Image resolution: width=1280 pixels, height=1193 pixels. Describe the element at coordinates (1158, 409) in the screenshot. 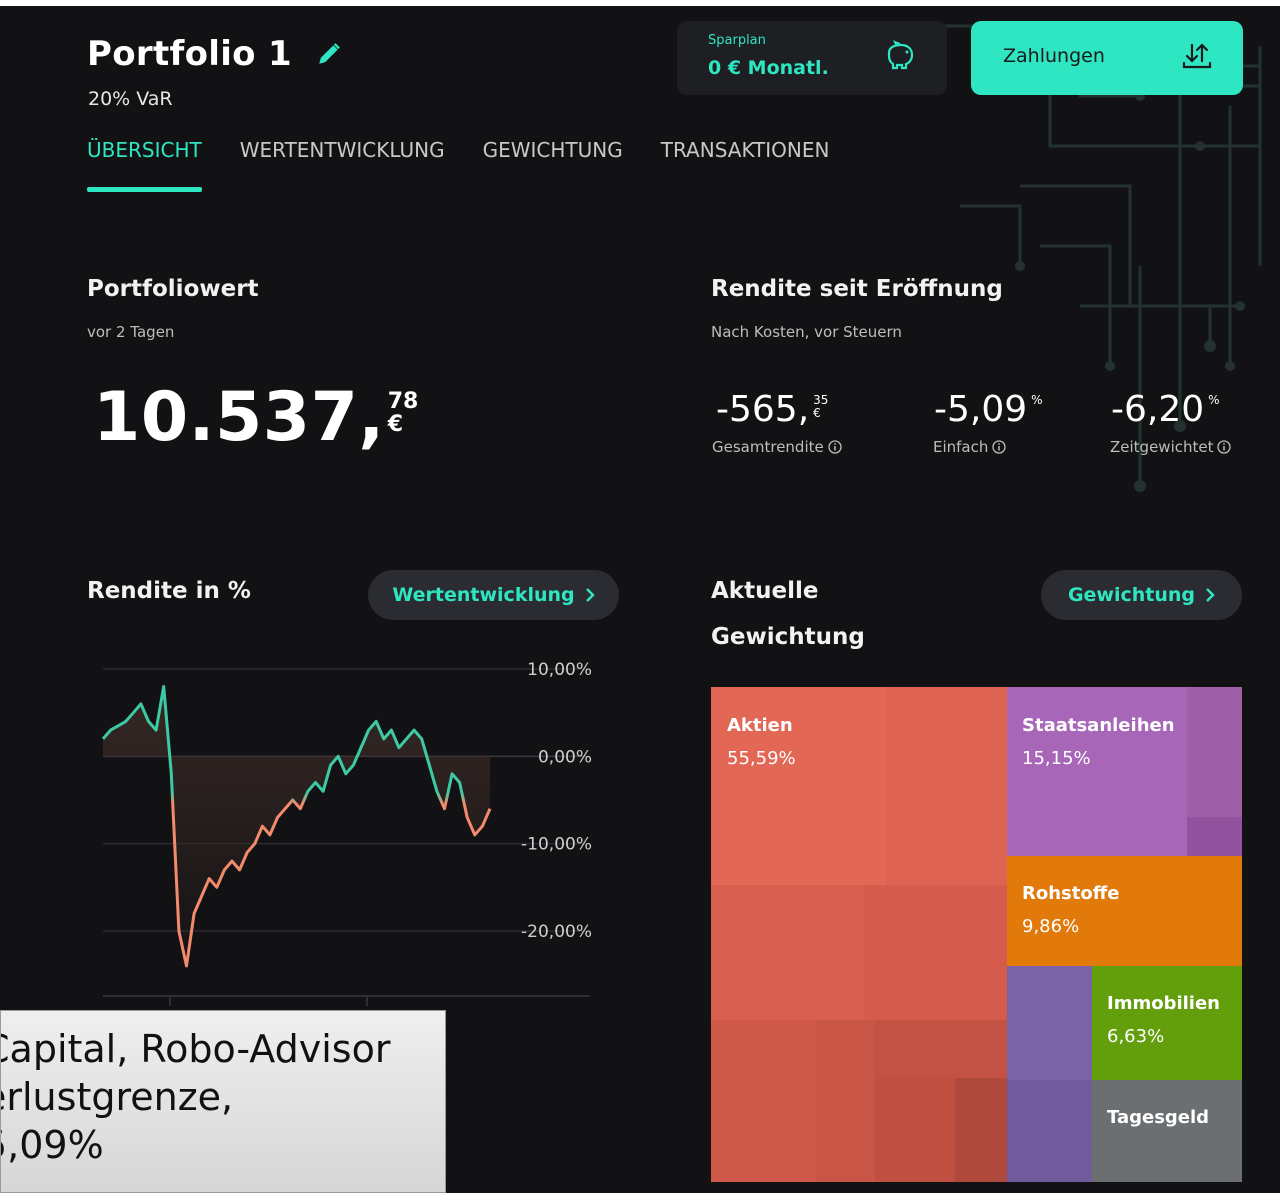

I see `time-weighted-return-value: -6,20` at that location.